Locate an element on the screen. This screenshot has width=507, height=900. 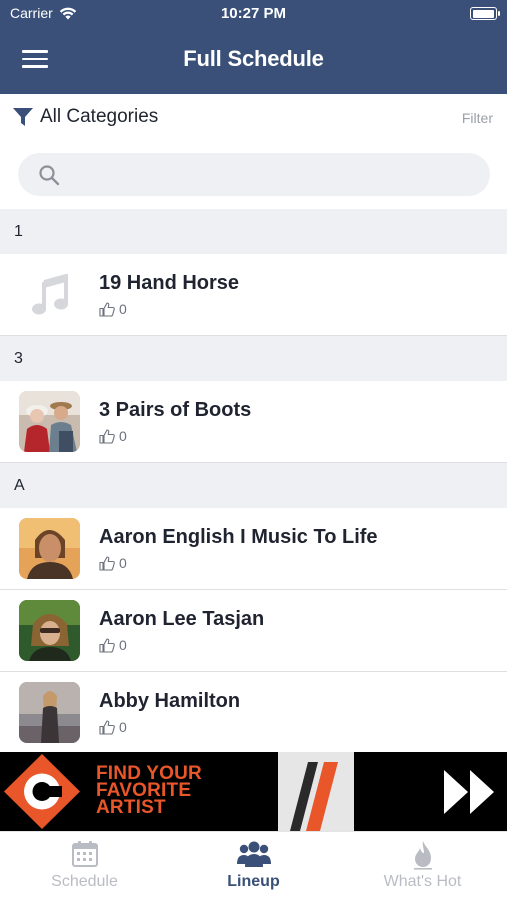
calendar-icon is located at coordinates (84, 854).